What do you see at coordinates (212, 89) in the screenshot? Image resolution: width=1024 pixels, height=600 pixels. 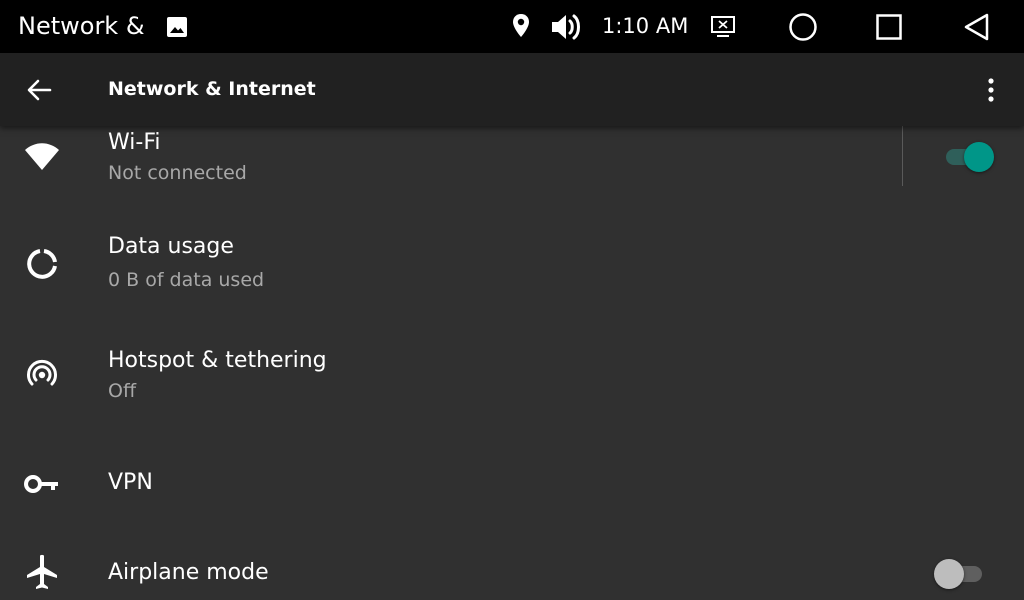 I see `page-title: Network & Internet` at bounding box center [212, 89].